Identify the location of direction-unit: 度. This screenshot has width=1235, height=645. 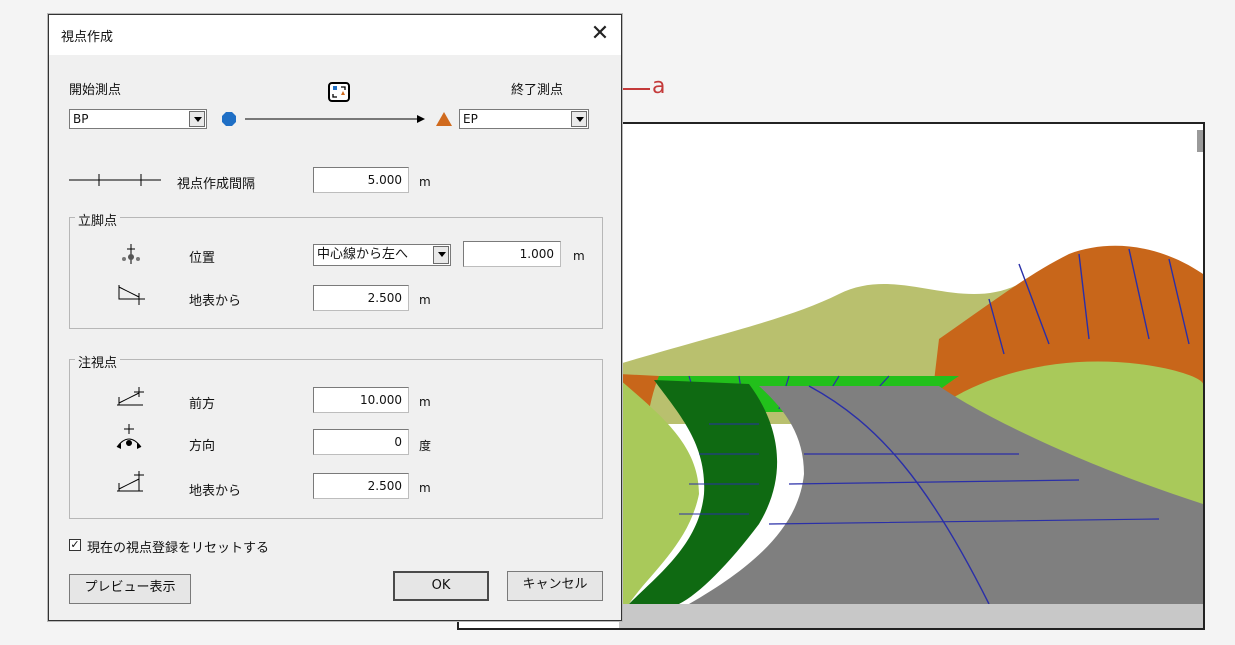
(425, 446).